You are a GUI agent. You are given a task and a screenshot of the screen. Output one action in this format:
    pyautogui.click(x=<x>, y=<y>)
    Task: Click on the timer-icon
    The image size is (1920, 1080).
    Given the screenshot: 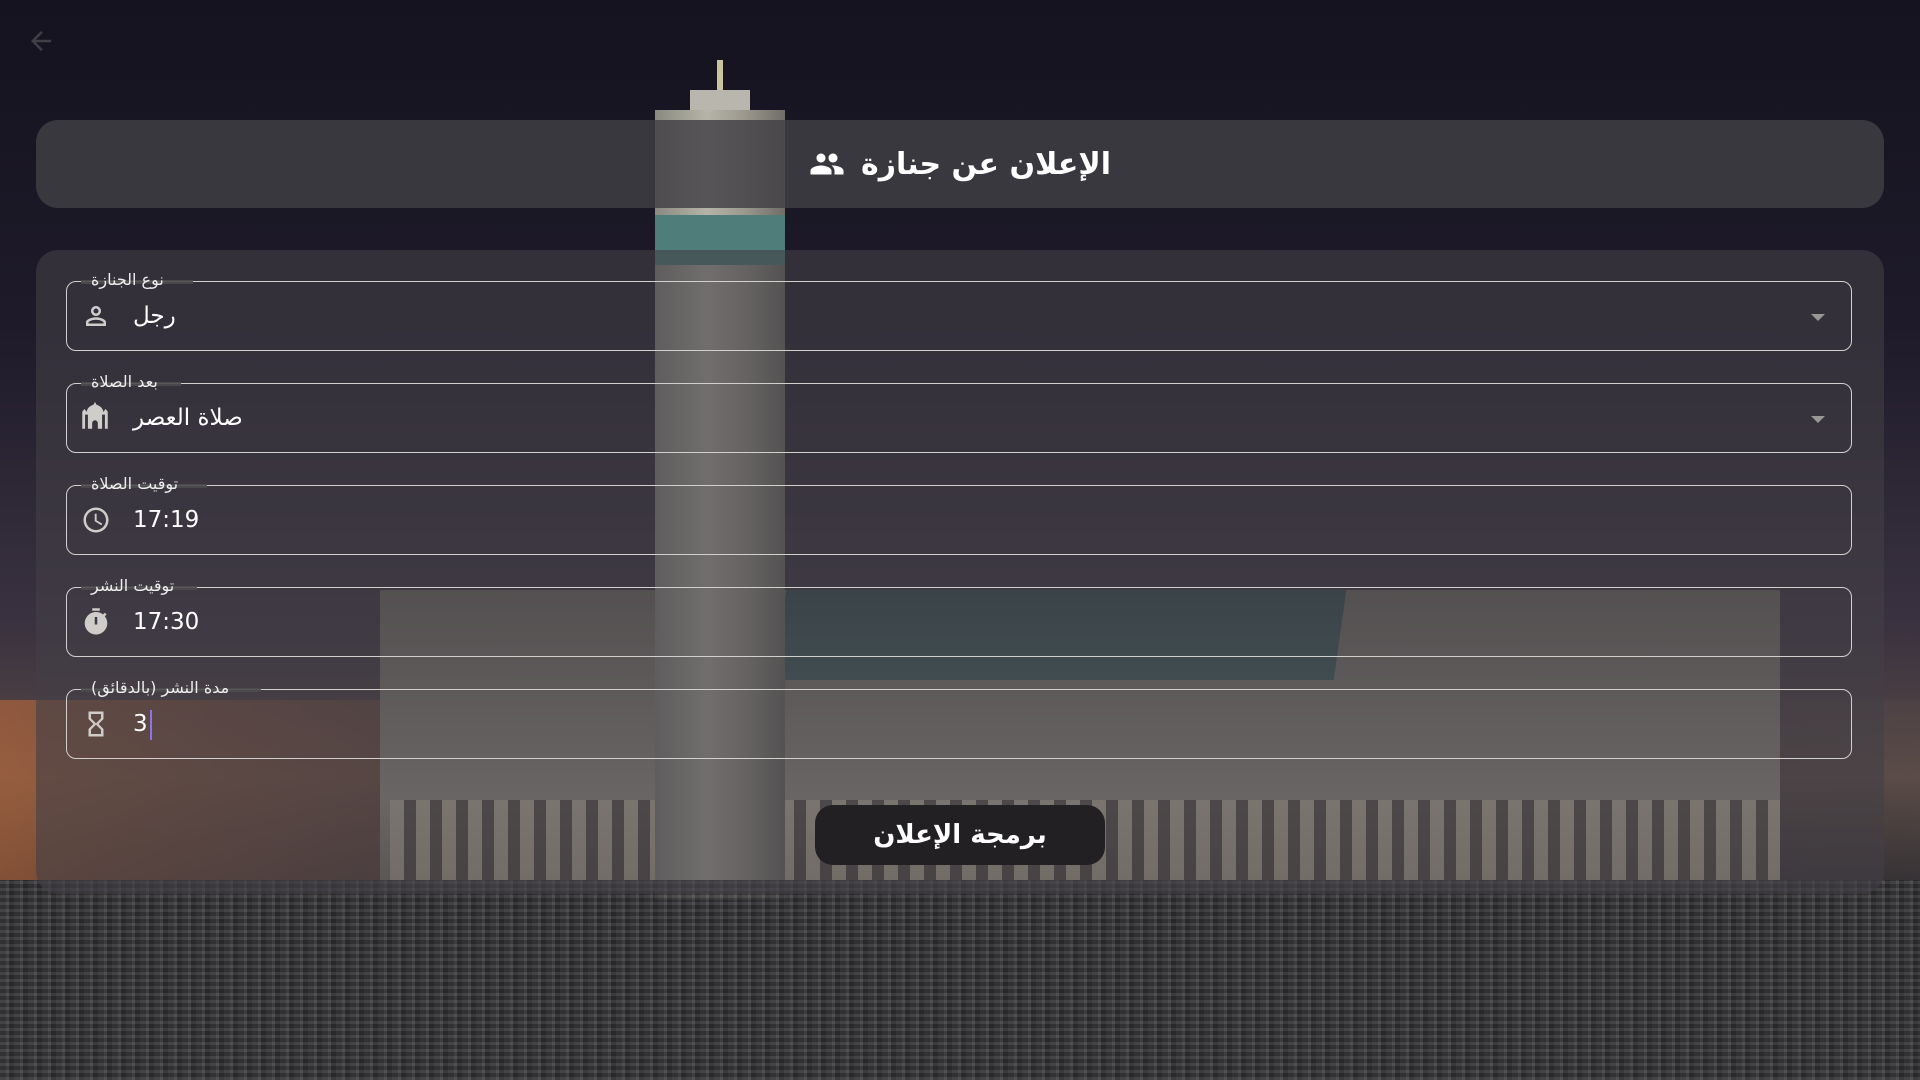 What is the action you would take?
    pyautogui.click(x=96, y=621)
    